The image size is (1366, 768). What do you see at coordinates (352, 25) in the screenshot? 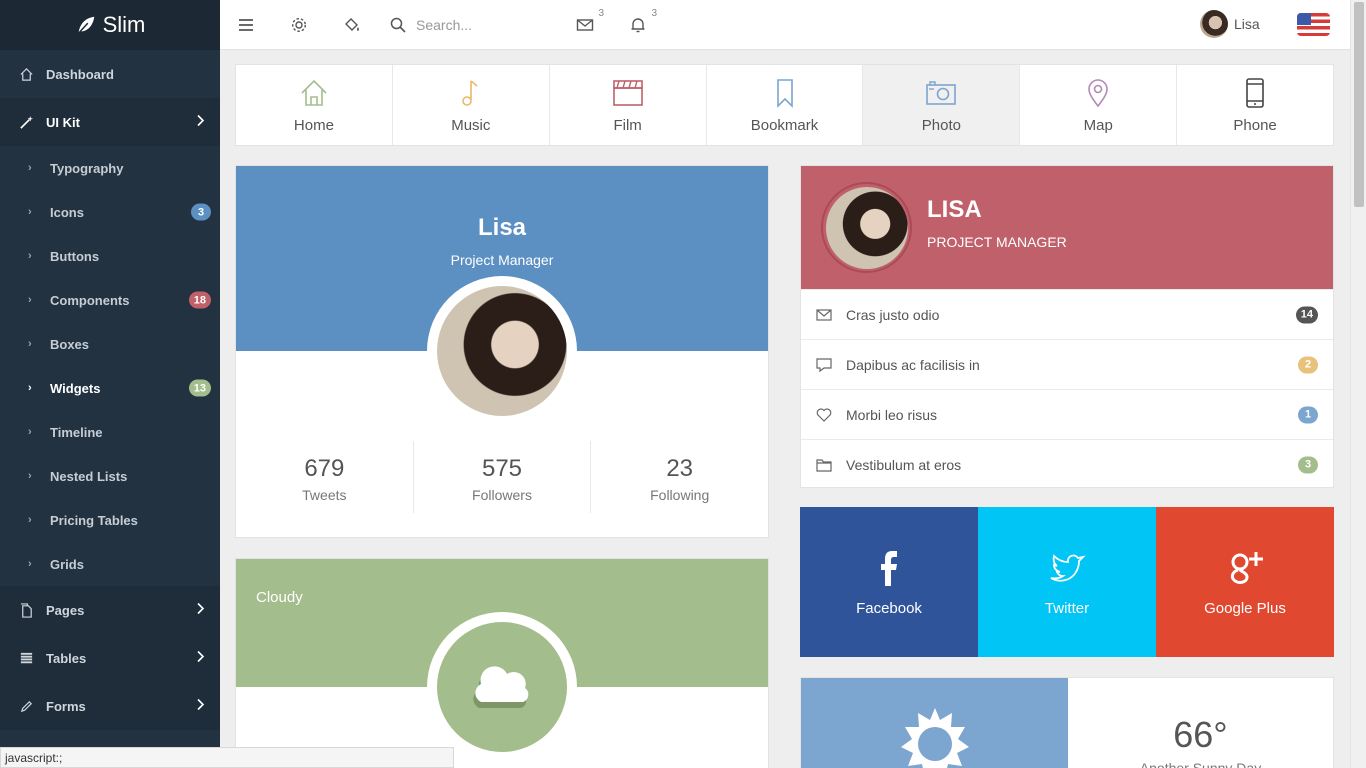
I see `paint-bucket-icon` at bounding box center [352, 25].